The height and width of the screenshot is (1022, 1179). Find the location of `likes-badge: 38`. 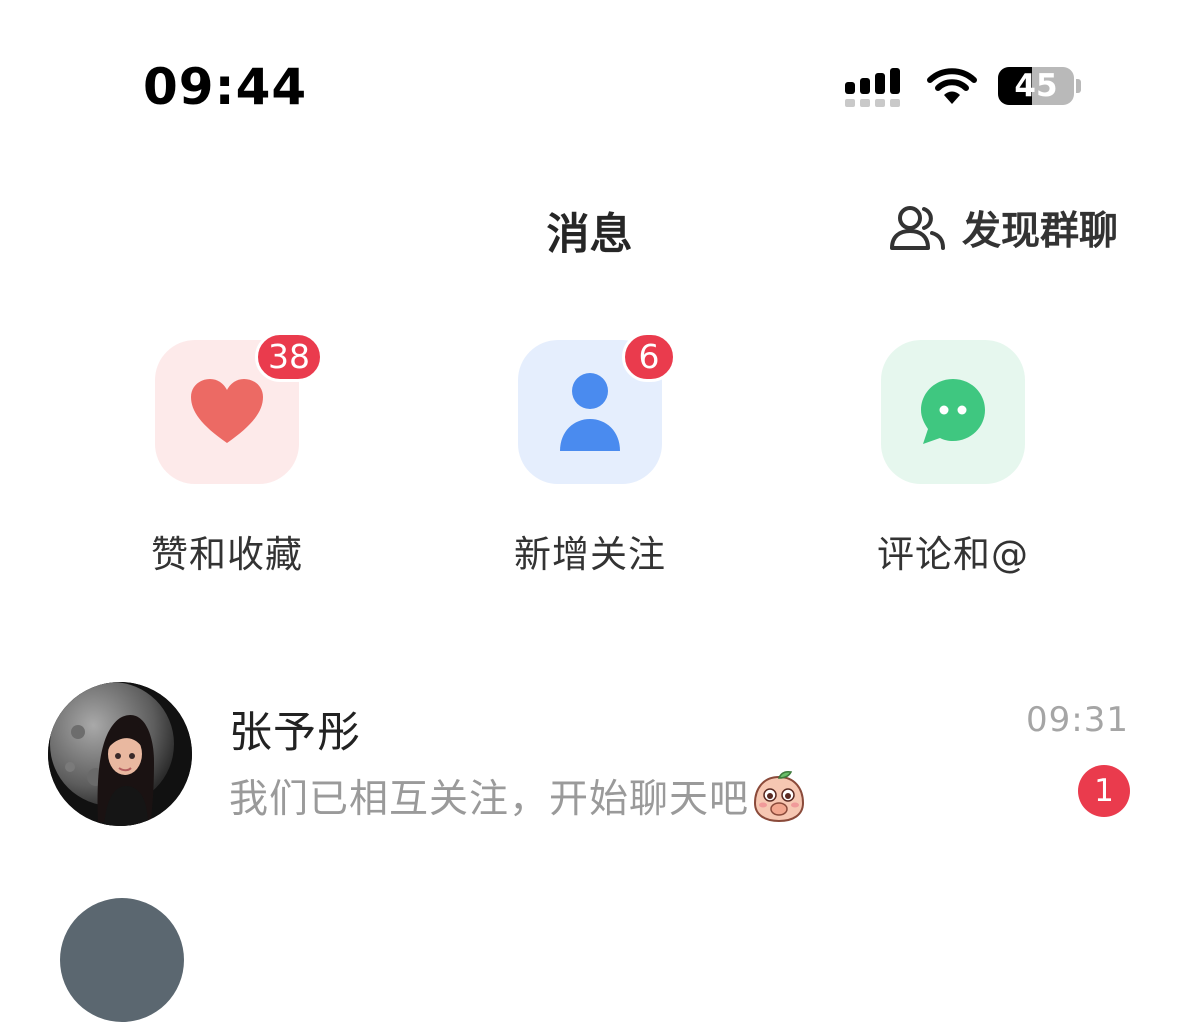

likes-badge: 38 is located at coordinates (289, 357).